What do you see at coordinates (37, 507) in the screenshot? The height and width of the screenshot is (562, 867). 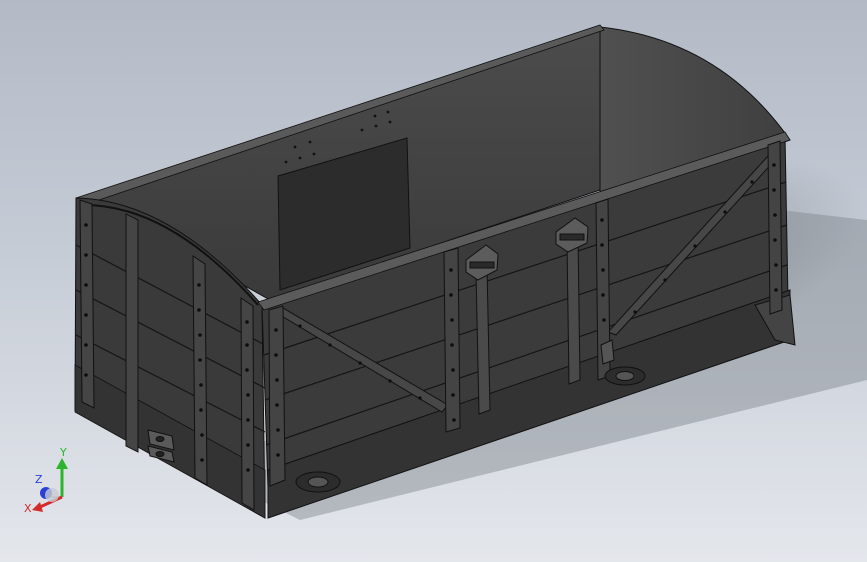 I see `x-axis-arrow` at bounding box center [37, 507].